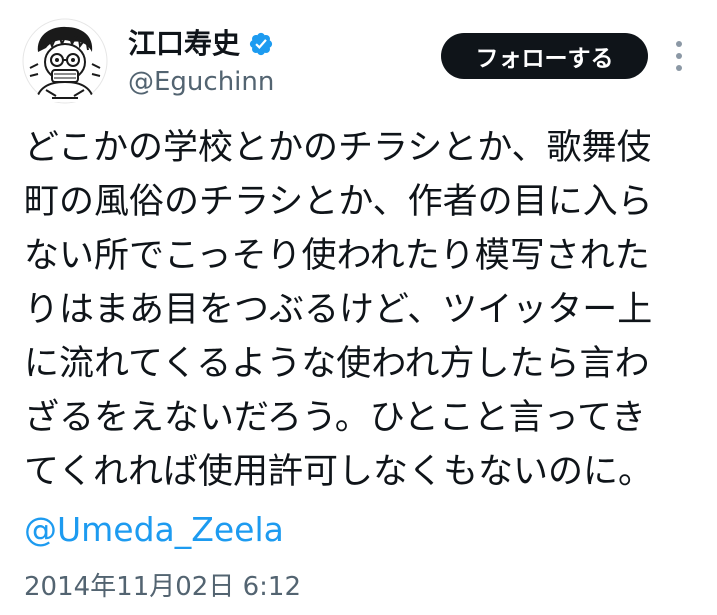 Image resolution: width=717 pixels, height=615 pixels. What do you see at coordinates (184, 44) in the screenshot?
I see `author-display-name: 江口寿史` at bounding box center [184, 44].